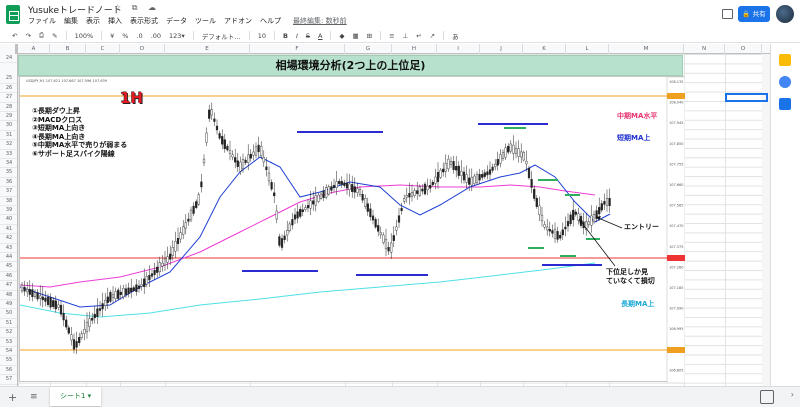 The height and width of the screenshot is (407, 800). What do you see at coordinates (103, 49) in the screenshot?
I see `column-header: C` at bounding box center [103, 49].